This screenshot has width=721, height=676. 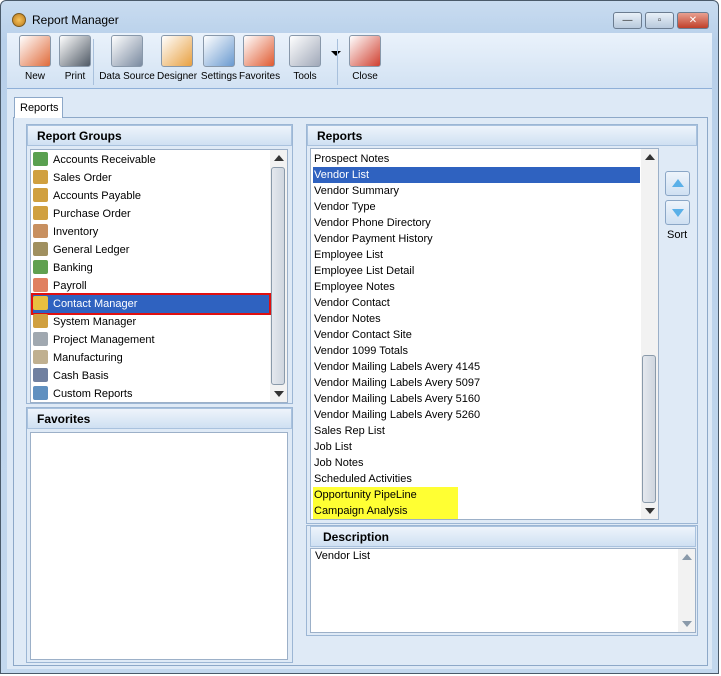 What do you see at coordinates (151, 304) in the screenshot?
I see `report-group-item: Contact Manager` at bounding box center [151, 304].